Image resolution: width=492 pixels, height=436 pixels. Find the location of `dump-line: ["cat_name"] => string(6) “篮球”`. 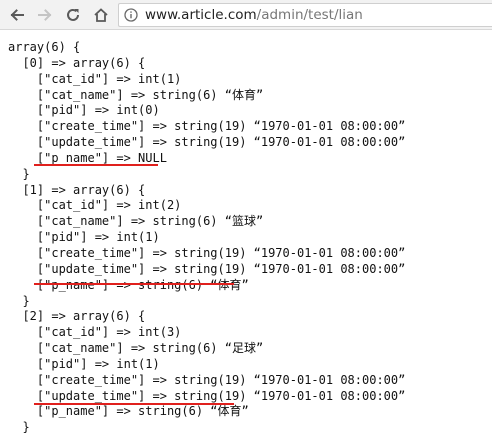

dump-line: ["cat_name"] => string(6) “篮球” is located at coordinates (136, 221).